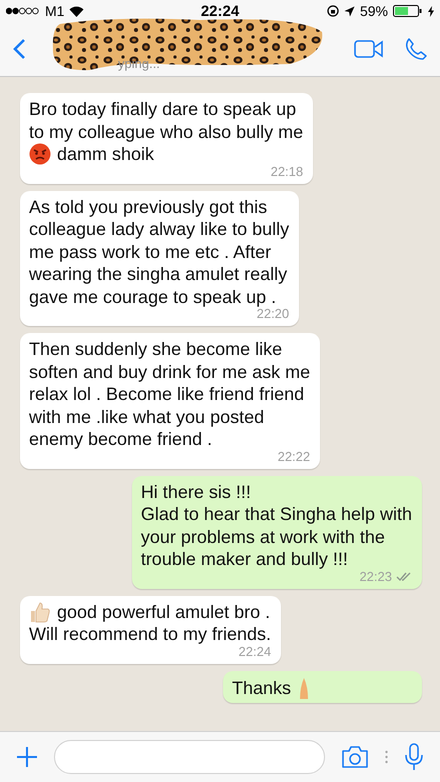 The height and width of the screenshot is (782, 440). What do you see at coordinates (40, 154) in the screenshot?
I see `angry-emoji-icon` at bounding box center [40, 154].